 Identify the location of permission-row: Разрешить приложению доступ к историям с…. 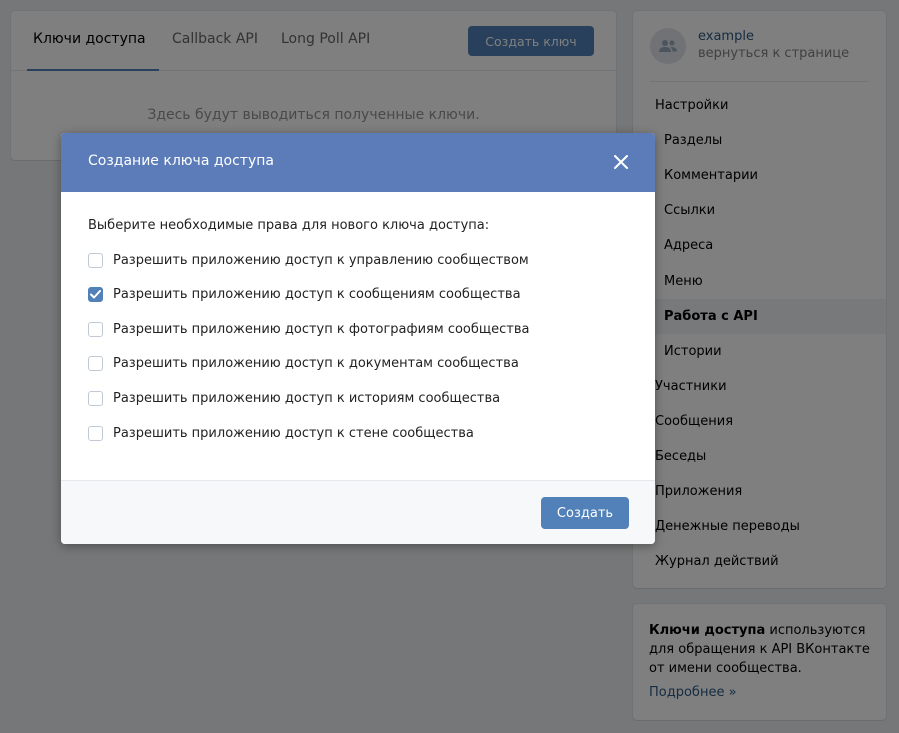
(294, 398).